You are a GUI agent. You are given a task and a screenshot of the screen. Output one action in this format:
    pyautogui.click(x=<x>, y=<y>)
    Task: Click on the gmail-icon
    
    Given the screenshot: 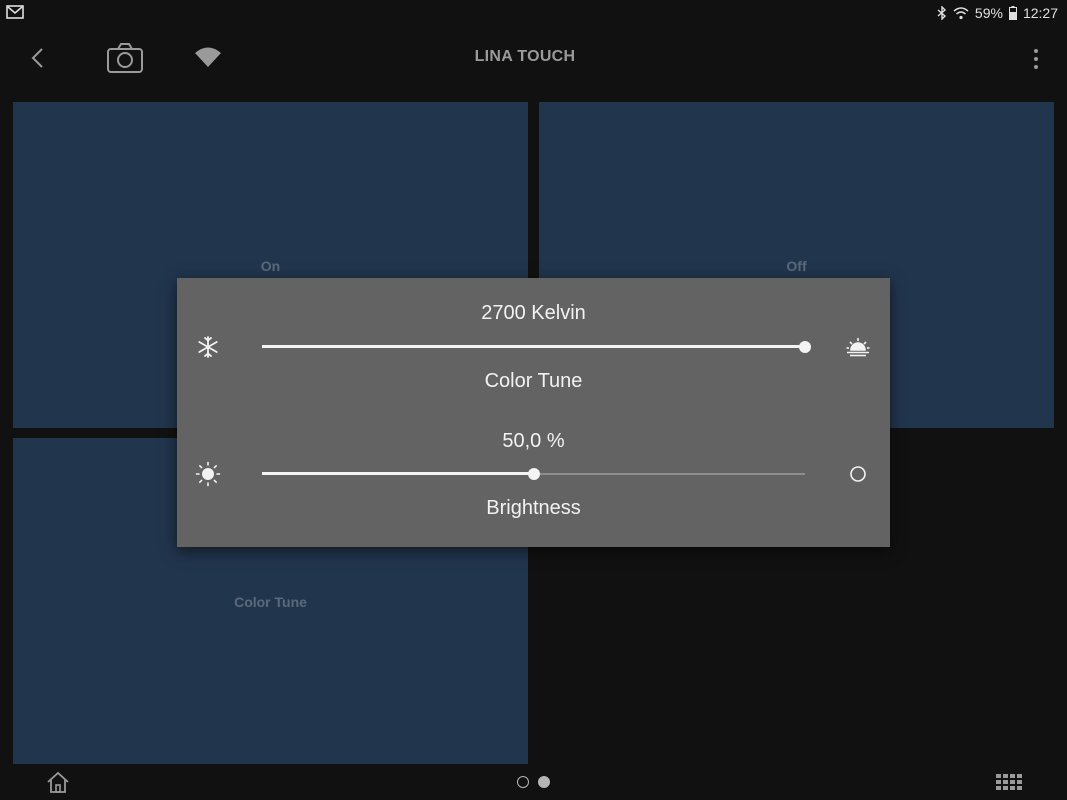 What is the action you would take?
    pyautogui.click(x=15, y=12)
    